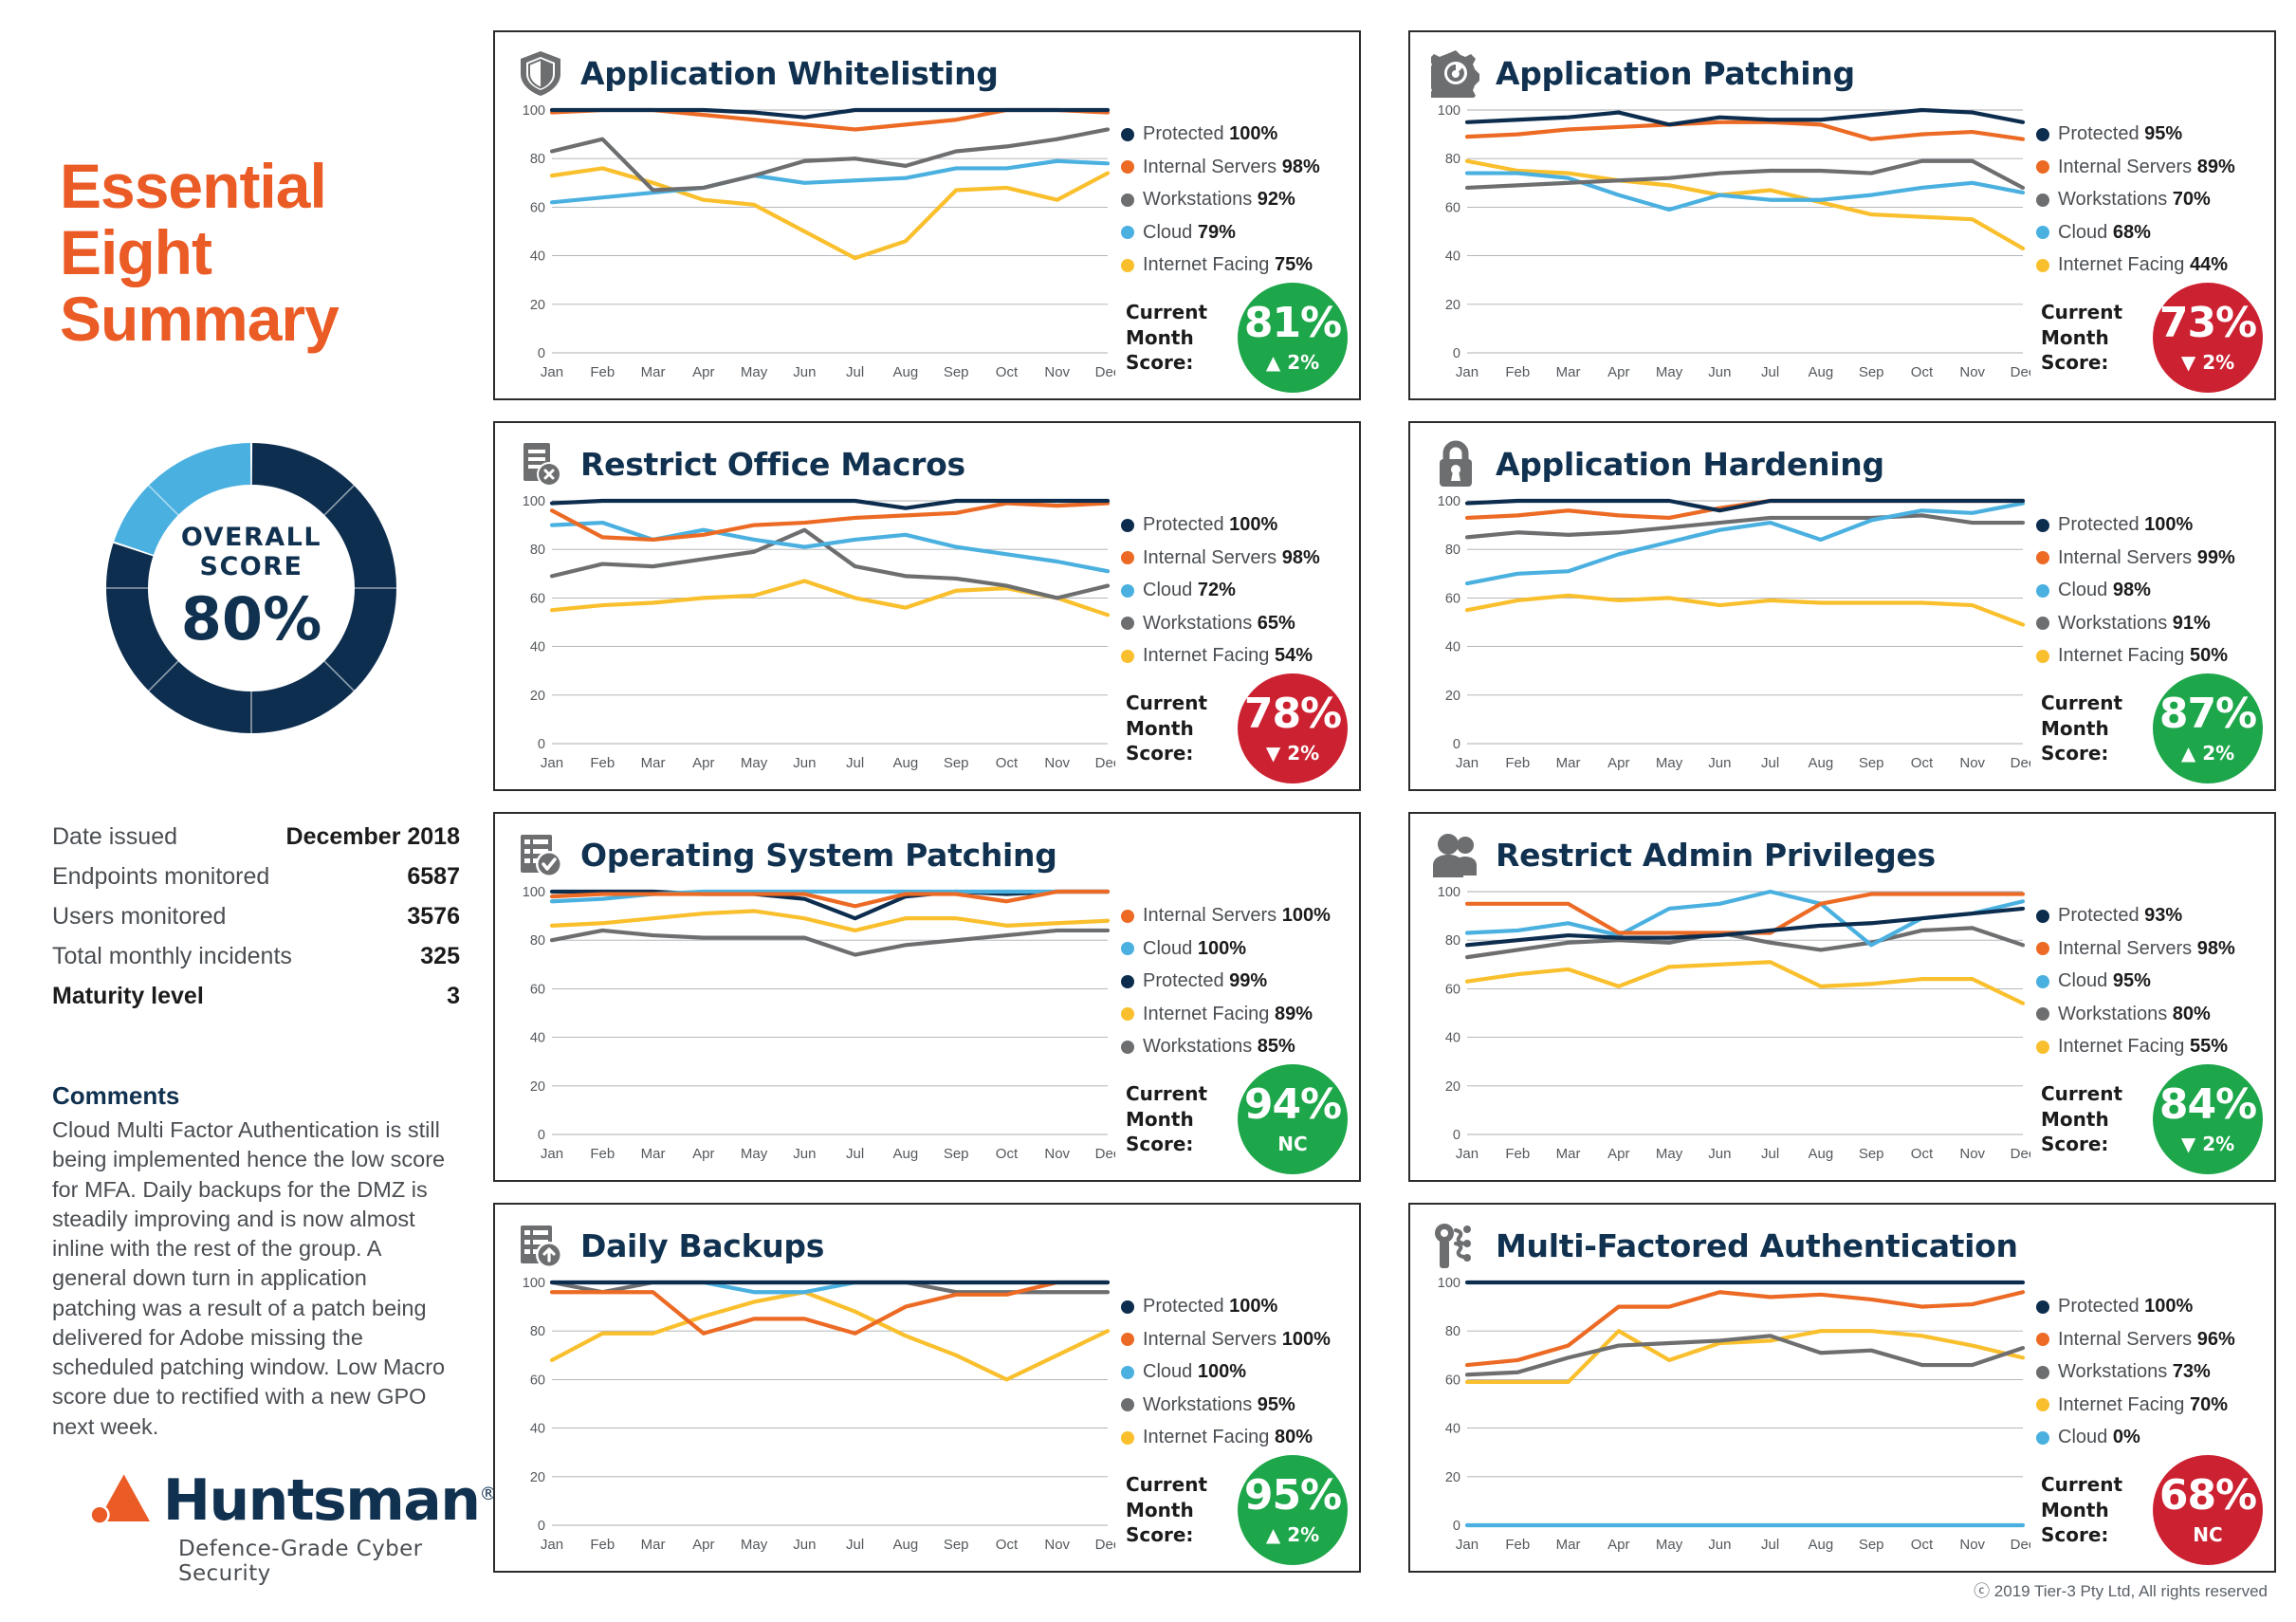  I want to click on legend-label: Cloud 72%, so click(1189, 590).